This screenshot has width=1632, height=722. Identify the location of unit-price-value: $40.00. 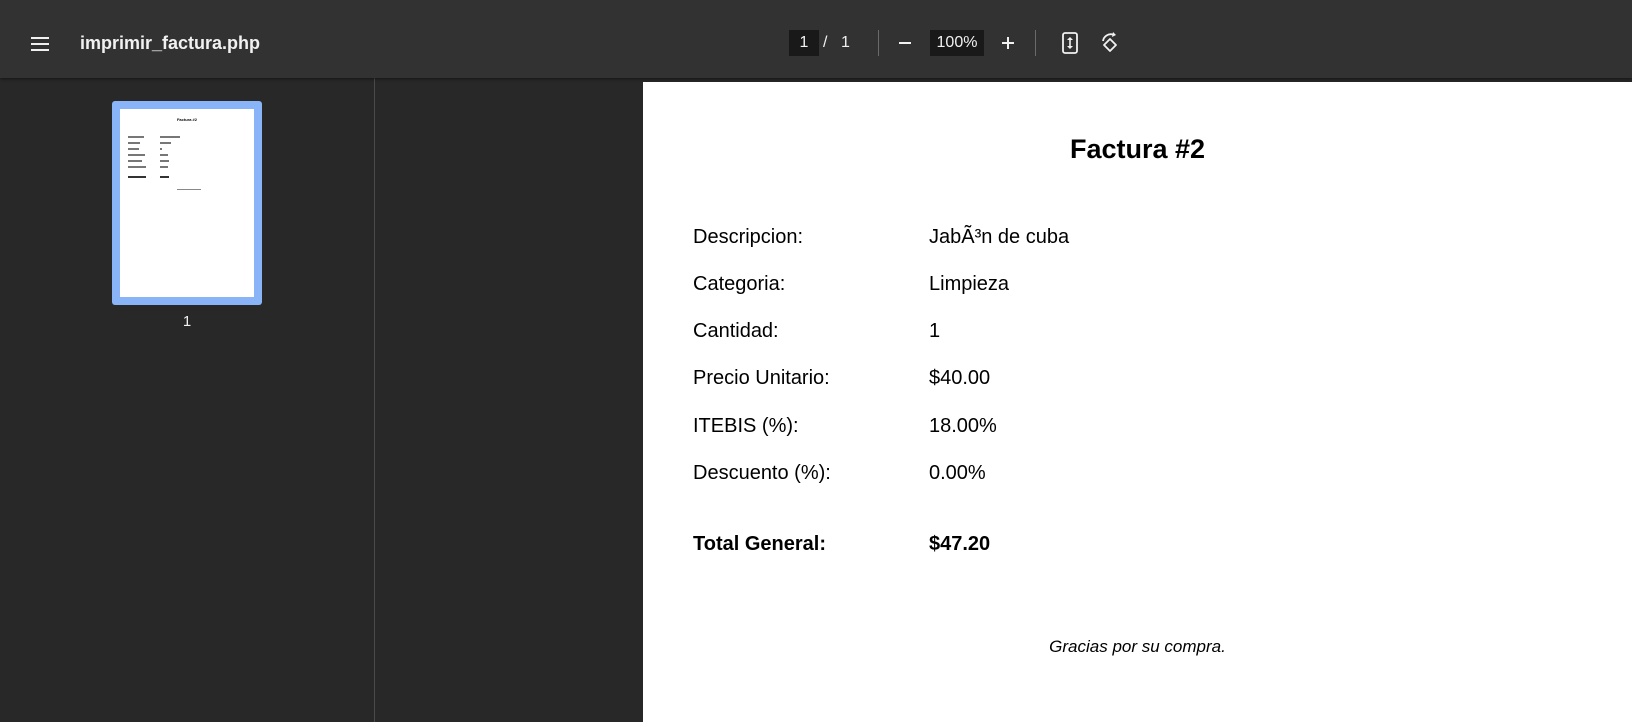
(960, 378).